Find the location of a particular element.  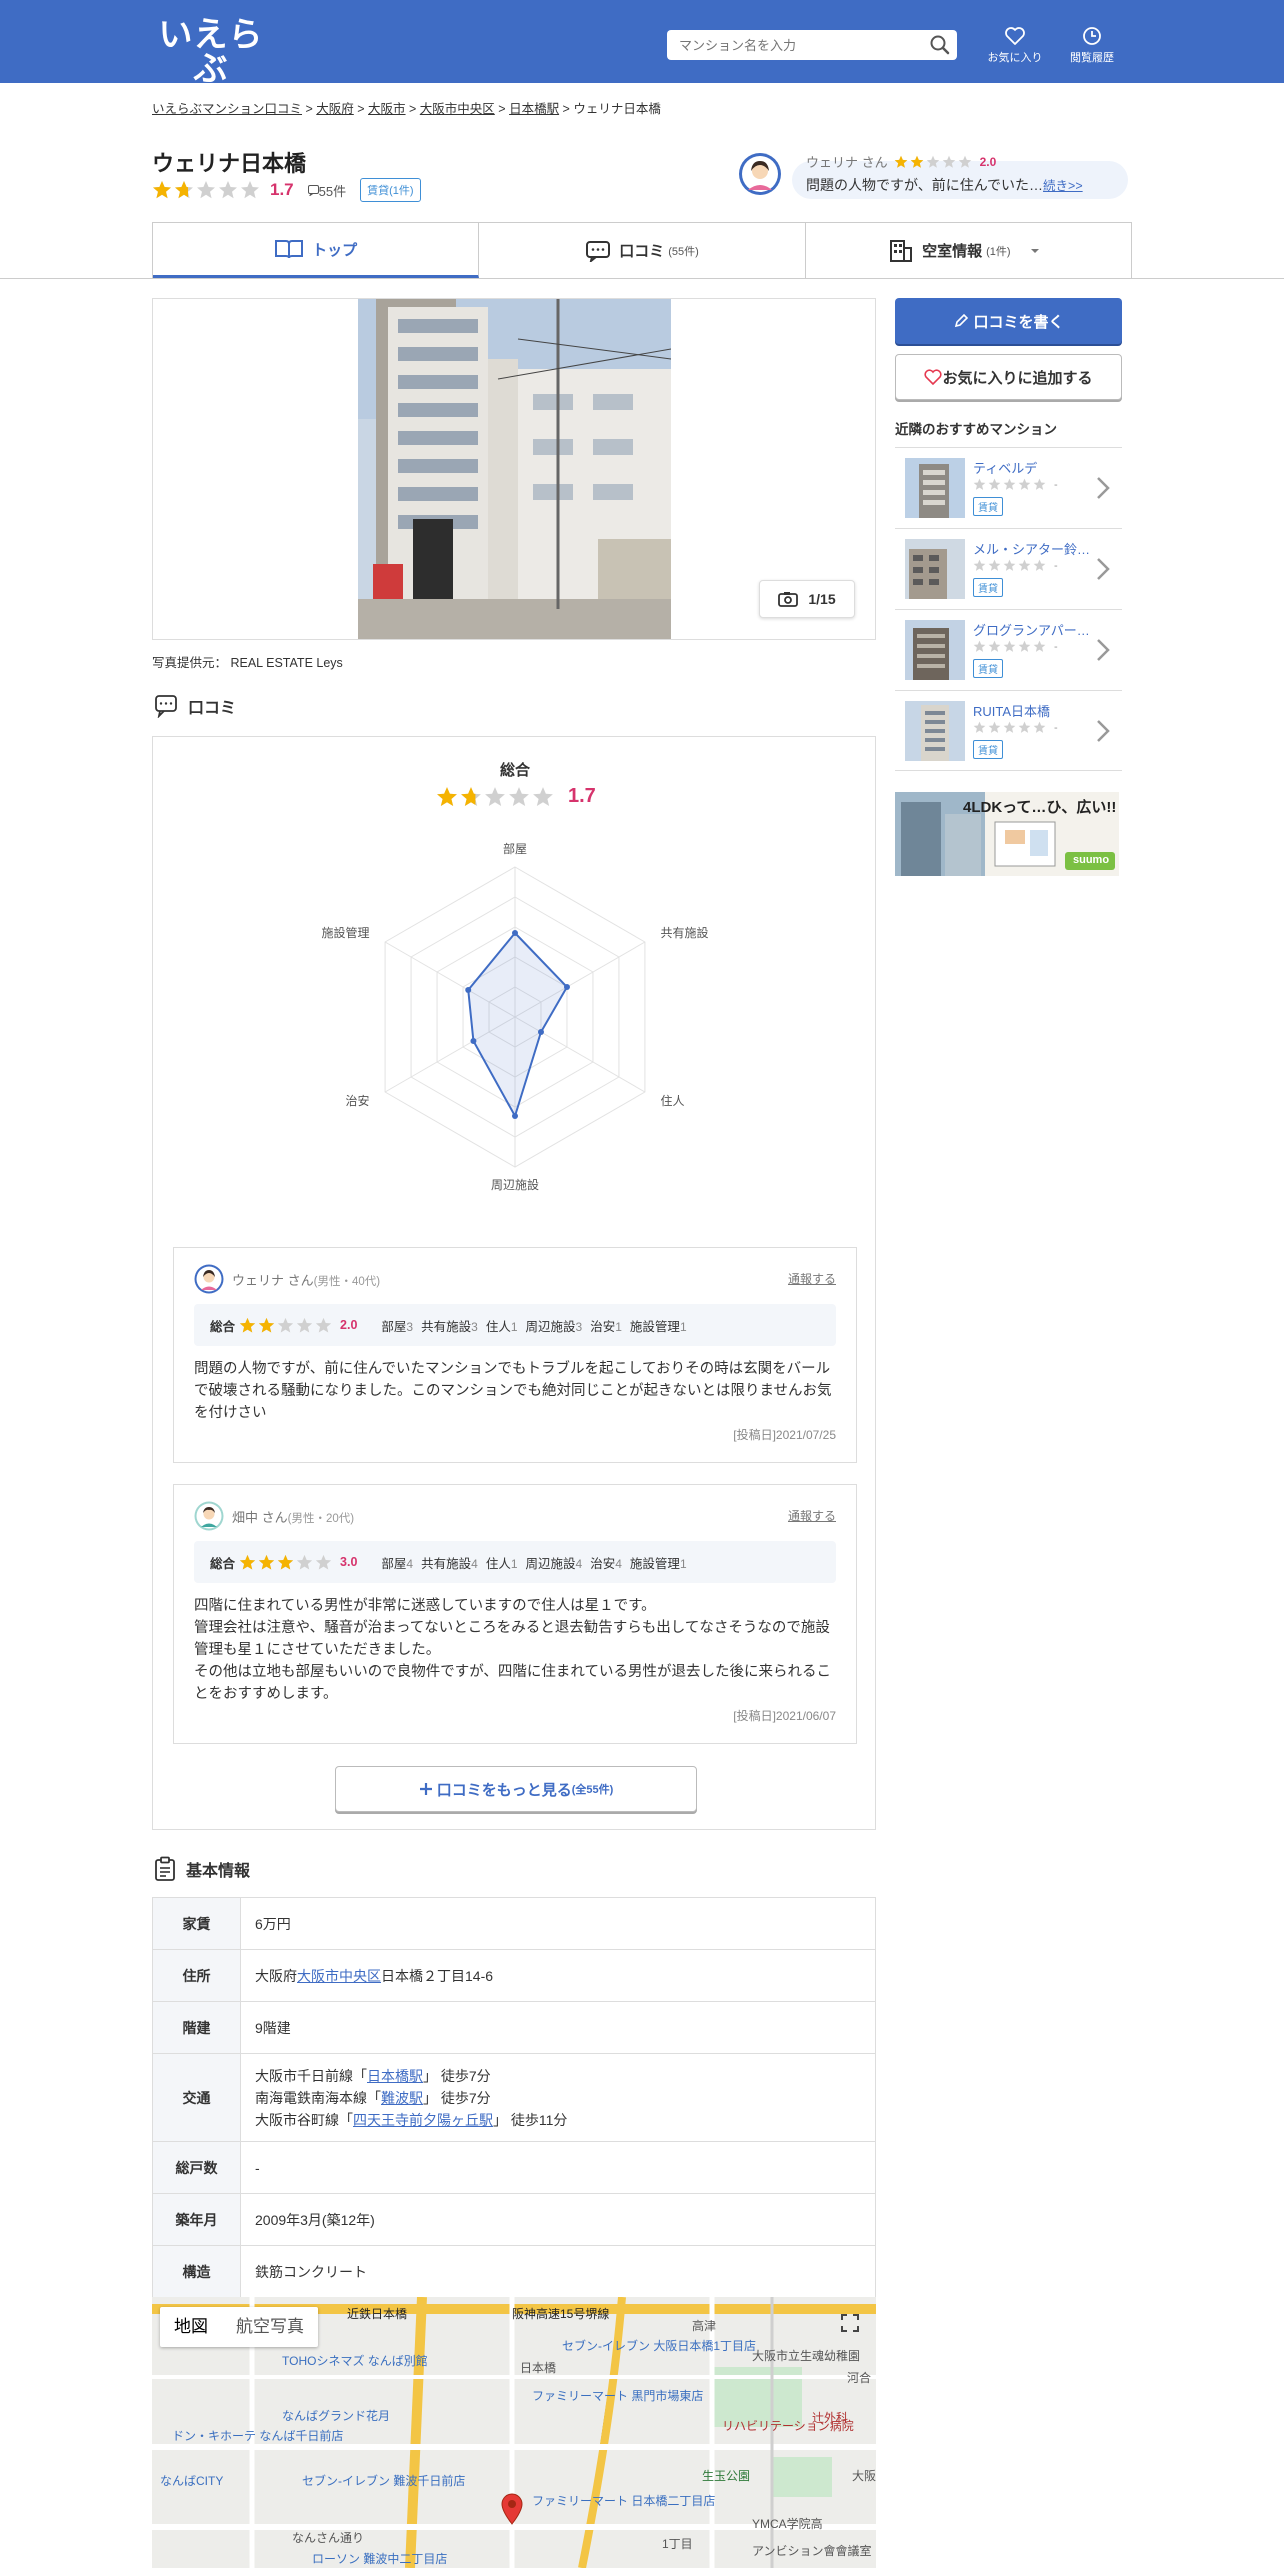

rent-tag: 賃貸(1件) is located at coordinates (390, 190).